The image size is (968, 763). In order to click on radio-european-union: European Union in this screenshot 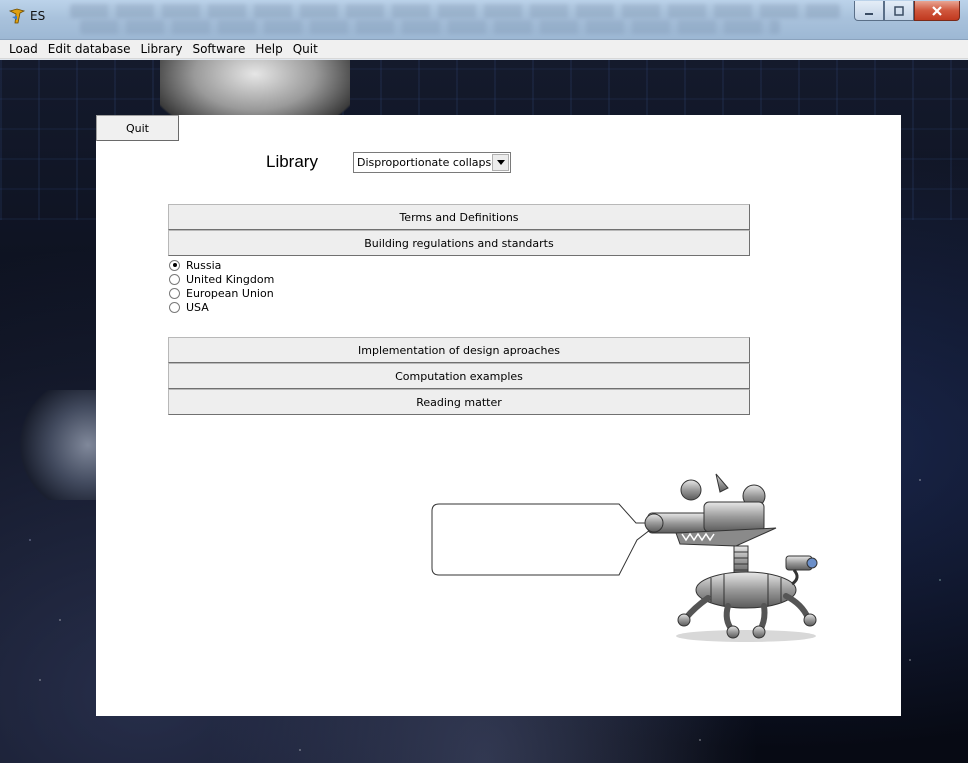, I will do `click(221, 293)`.